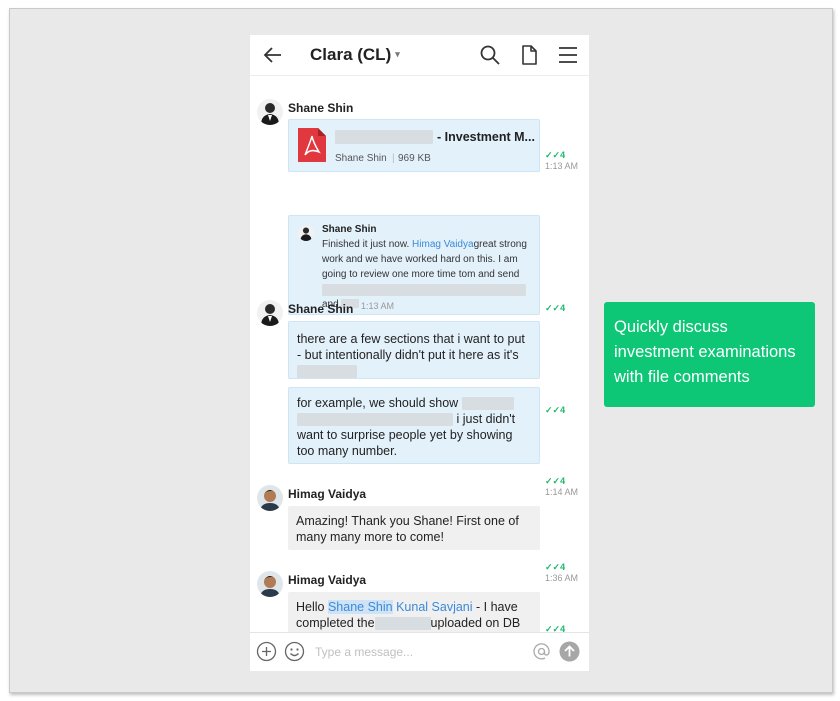  What do you see at coordinates (569, 651) in the screenshot?
I see `send-icon` at bounding box center [569, 651].